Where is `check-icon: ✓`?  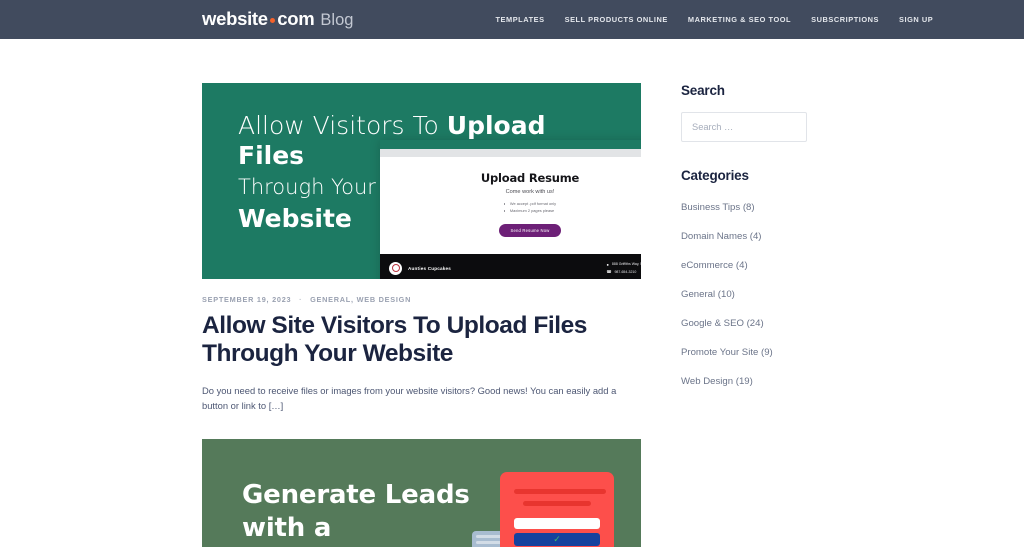
check-icon: ✓ is located at coordinates (557, 538).